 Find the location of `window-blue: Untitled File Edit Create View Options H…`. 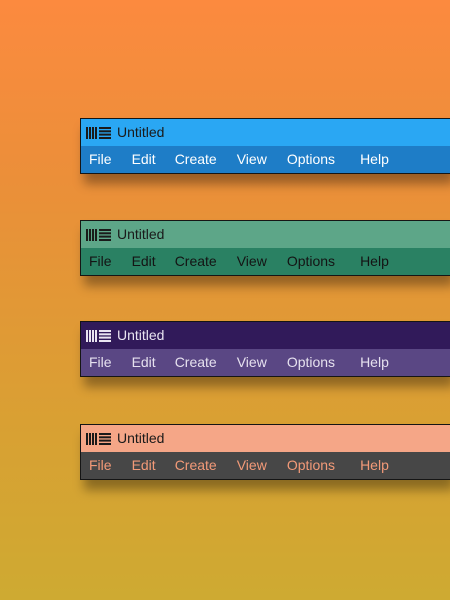

window-blue: Untitled File Edit Create View Options H… is located at coordinates (265, 146).